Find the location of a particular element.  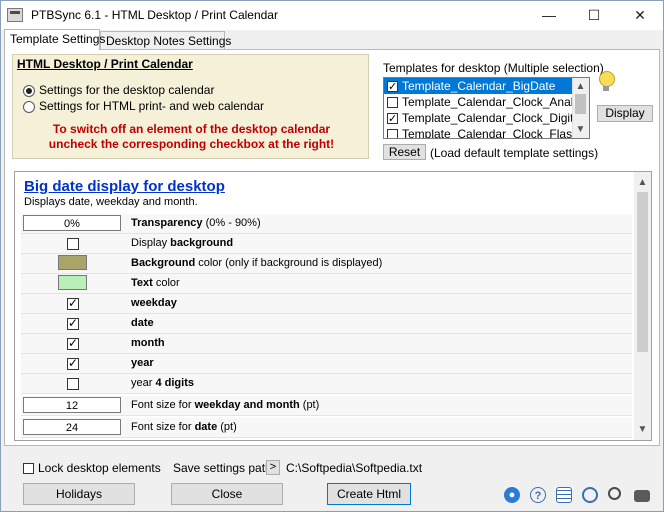

template-item: Template_Calendar_Clock_Analog is located at coordinates (485, 102).